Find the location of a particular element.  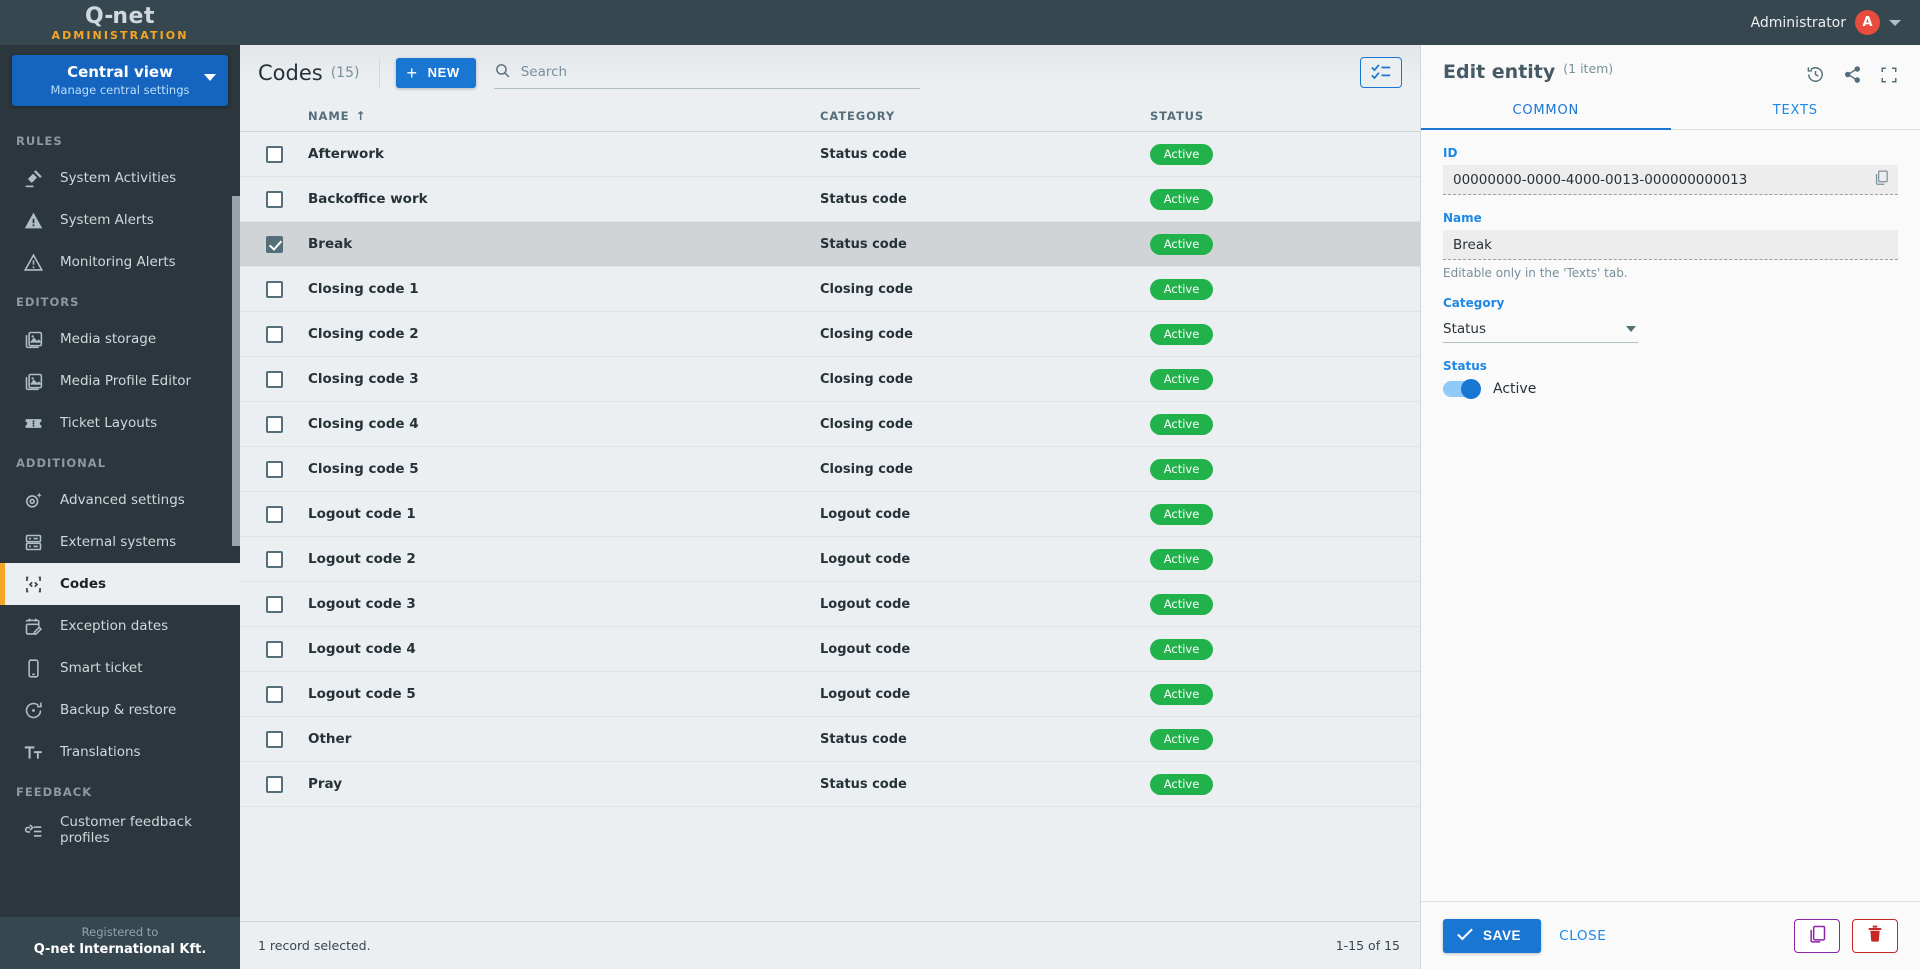

table-row: Break Status code Active is located at coordinates (830, 244).